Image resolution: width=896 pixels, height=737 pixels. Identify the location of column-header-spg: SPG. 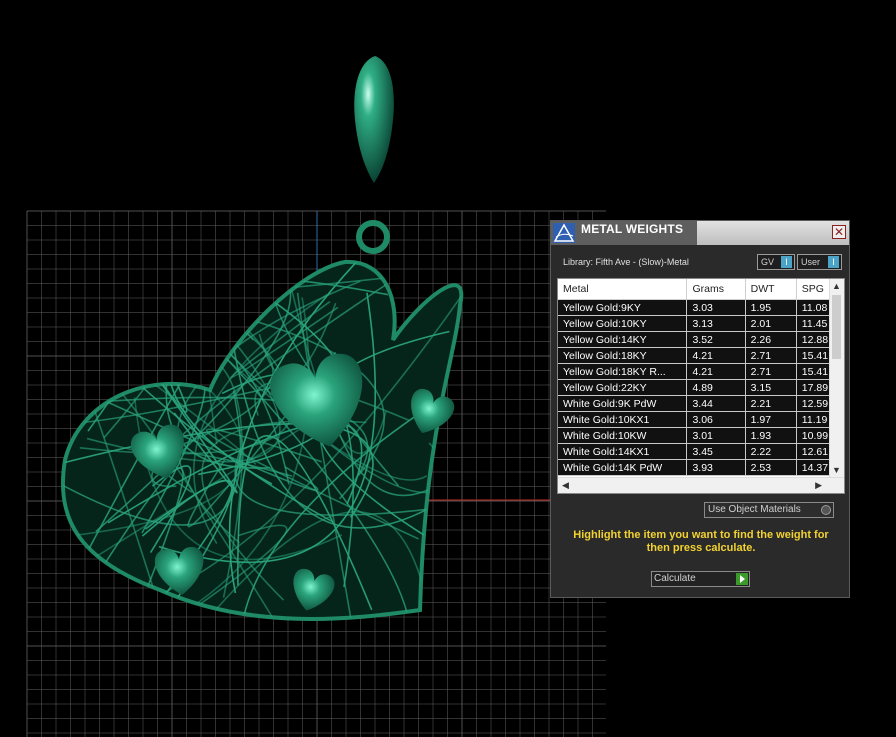
(812, 289).